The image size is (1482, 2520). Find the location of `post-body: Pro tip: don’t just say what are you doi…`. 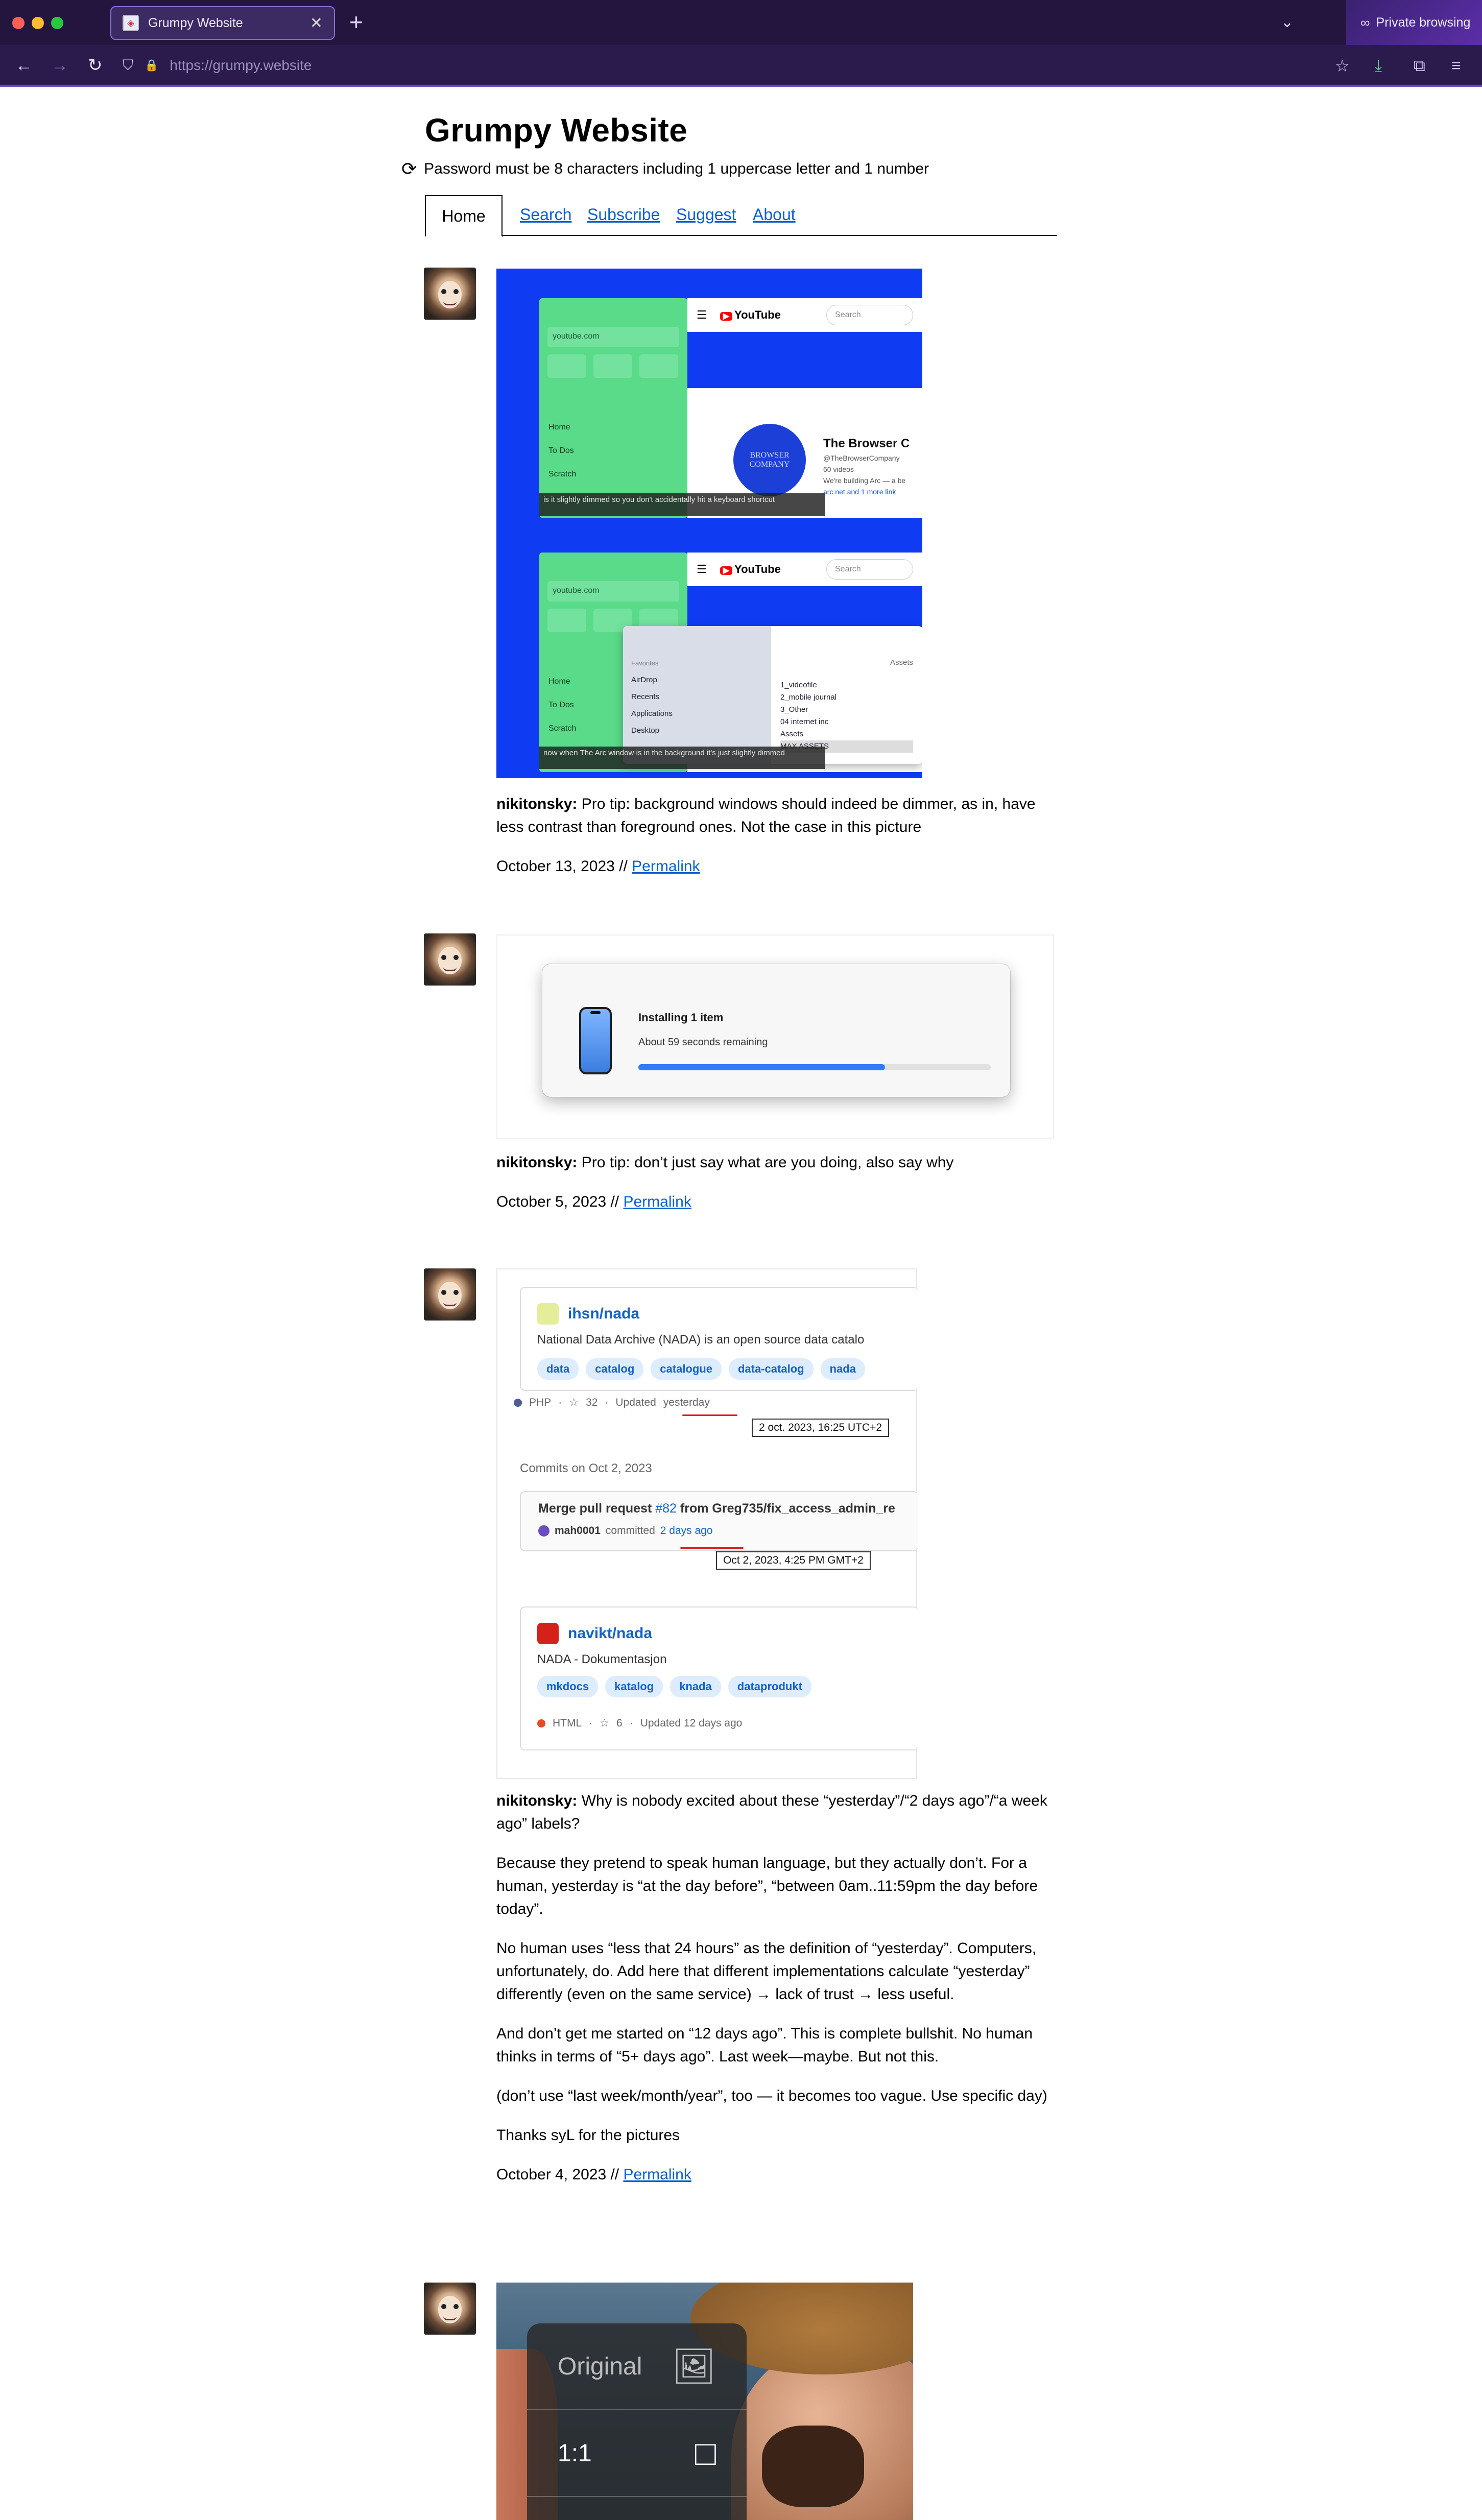

post-body: Pro tip: don’t just say what are you doi… is located at coordinates (767, 1162).